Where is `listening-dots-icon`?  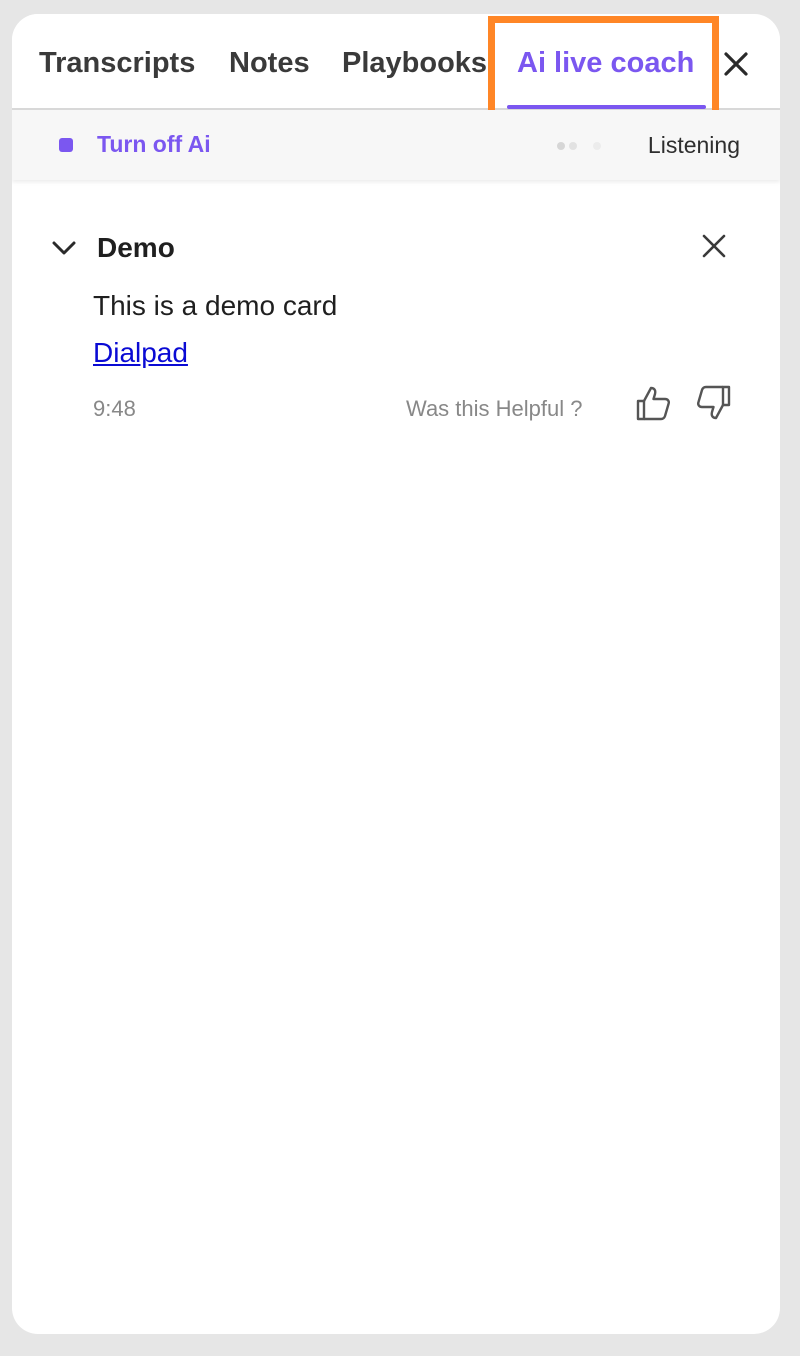
listening-dots-icon is located at coordinates (582, 147).